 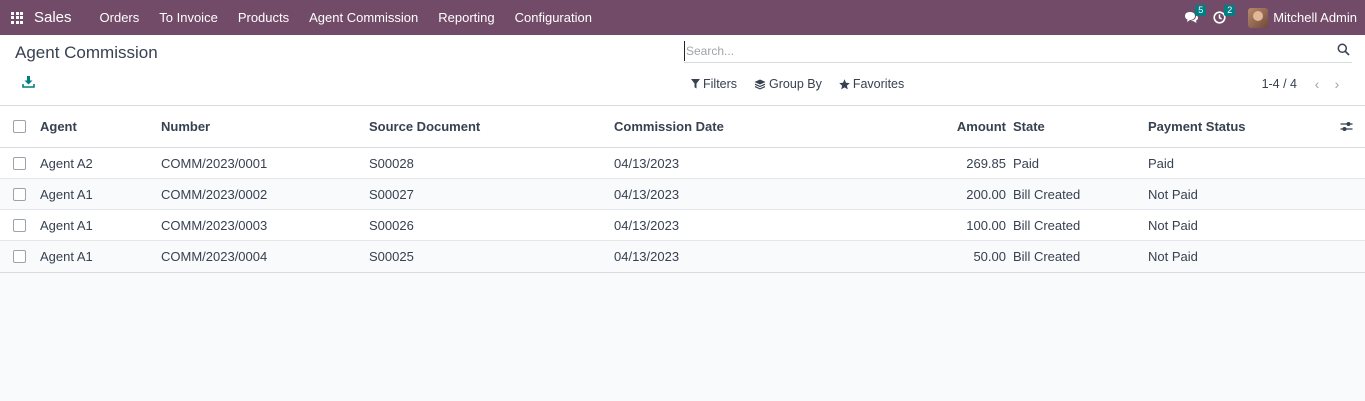 I want to click on favorites-button: Favorites, so click(x=871, y=84).